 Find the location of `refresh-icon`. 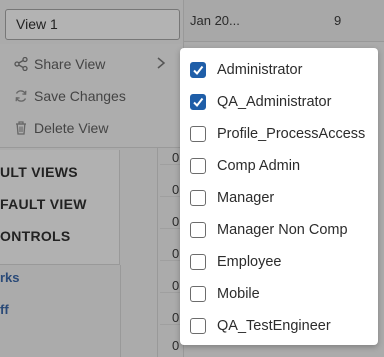

refresh-icon is located at coordinates (21, 96).